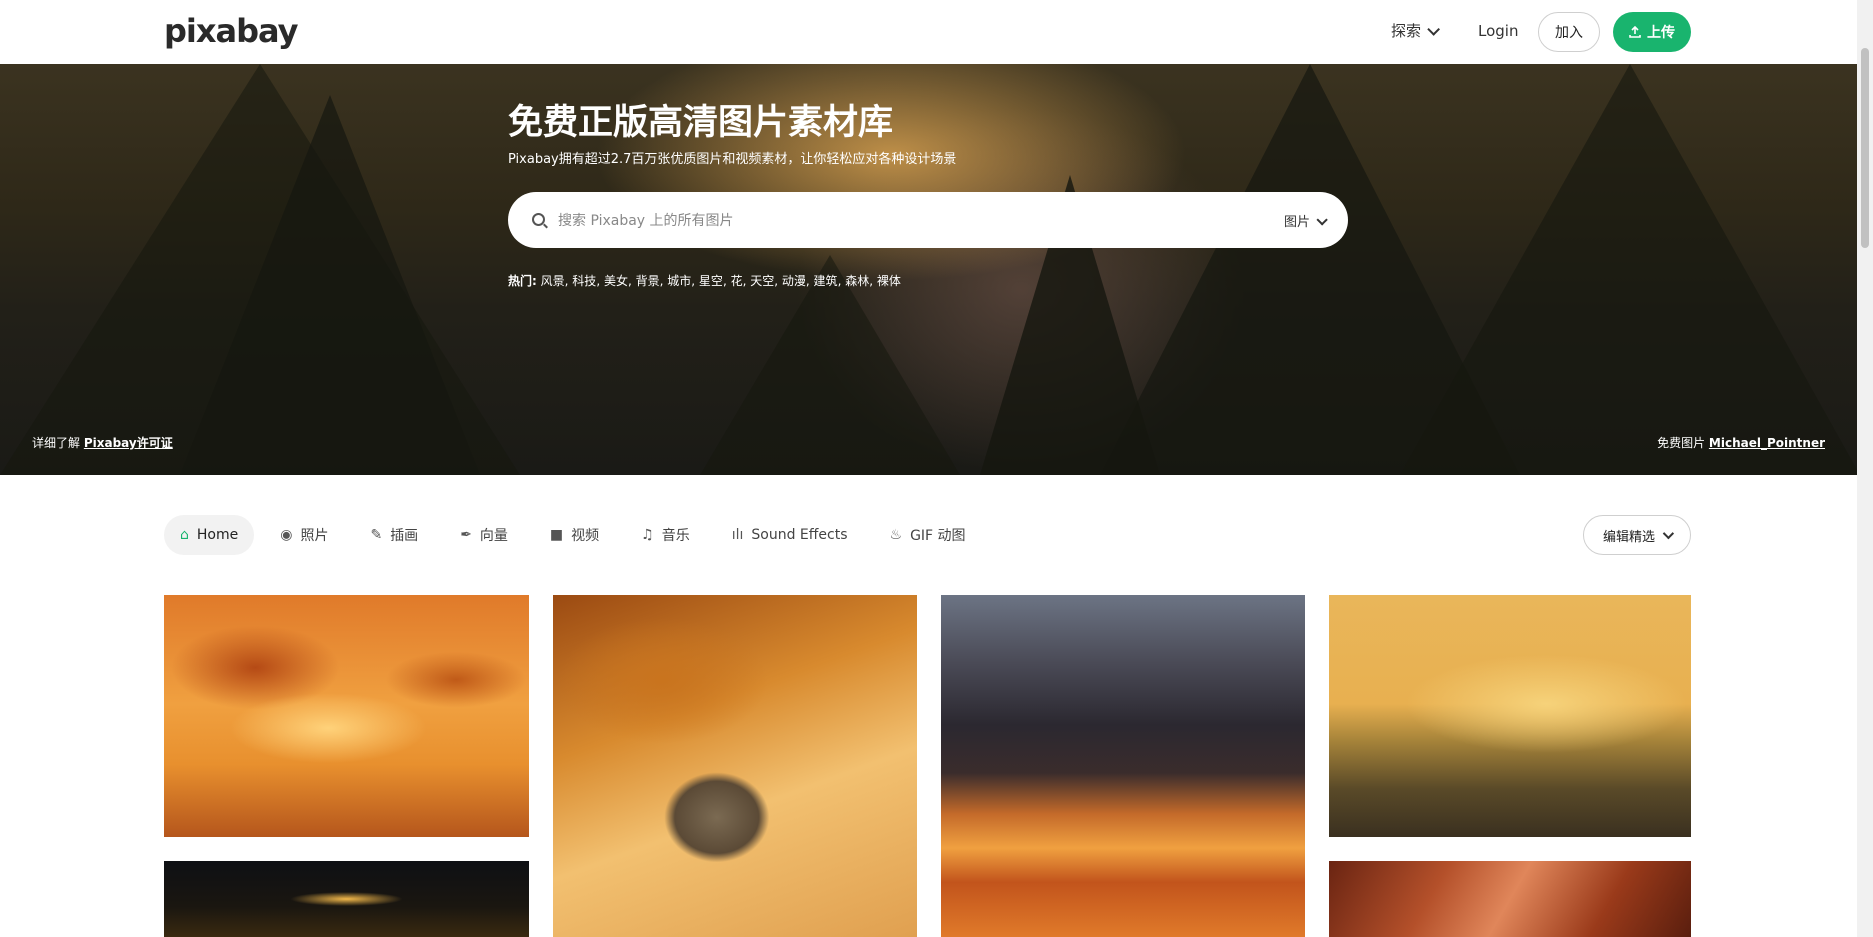  I want to click on brush-icon: ✎, so click(376, 535).